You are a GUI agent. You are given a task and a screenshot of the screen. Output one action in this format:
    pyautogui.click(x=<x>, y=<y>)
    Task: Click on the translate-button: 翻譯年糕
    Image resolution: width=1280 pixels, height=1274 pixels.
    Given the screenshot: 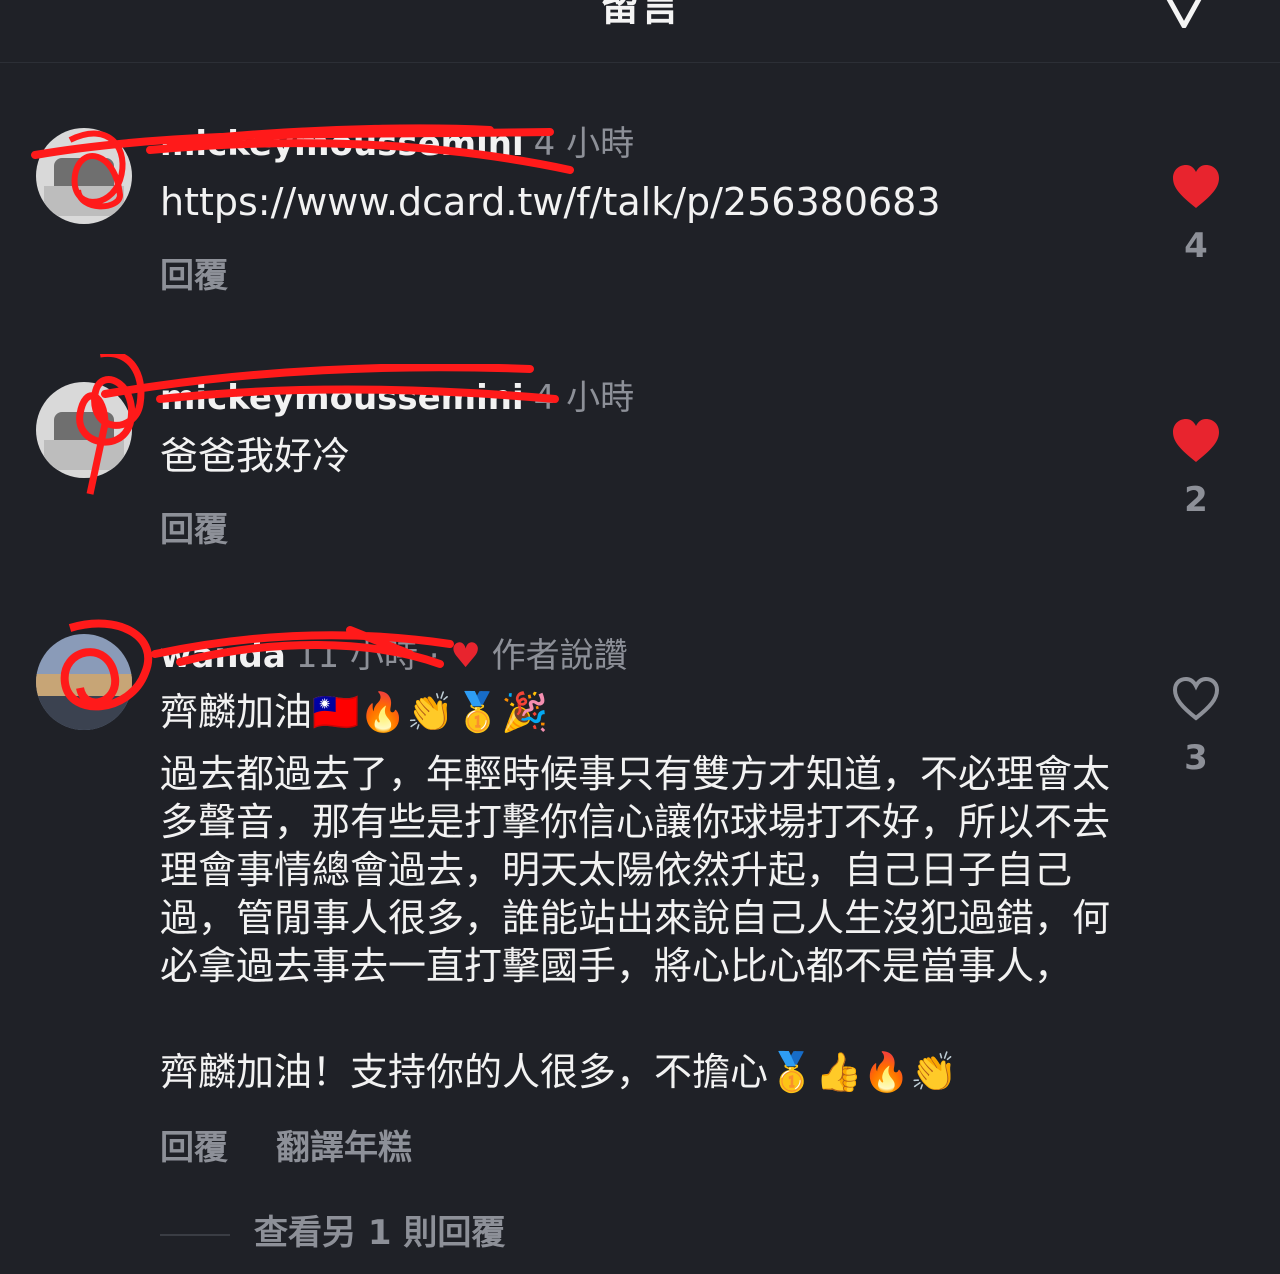 What is the action you would take?
    pyautogui.click(x=344, y=1148)
    